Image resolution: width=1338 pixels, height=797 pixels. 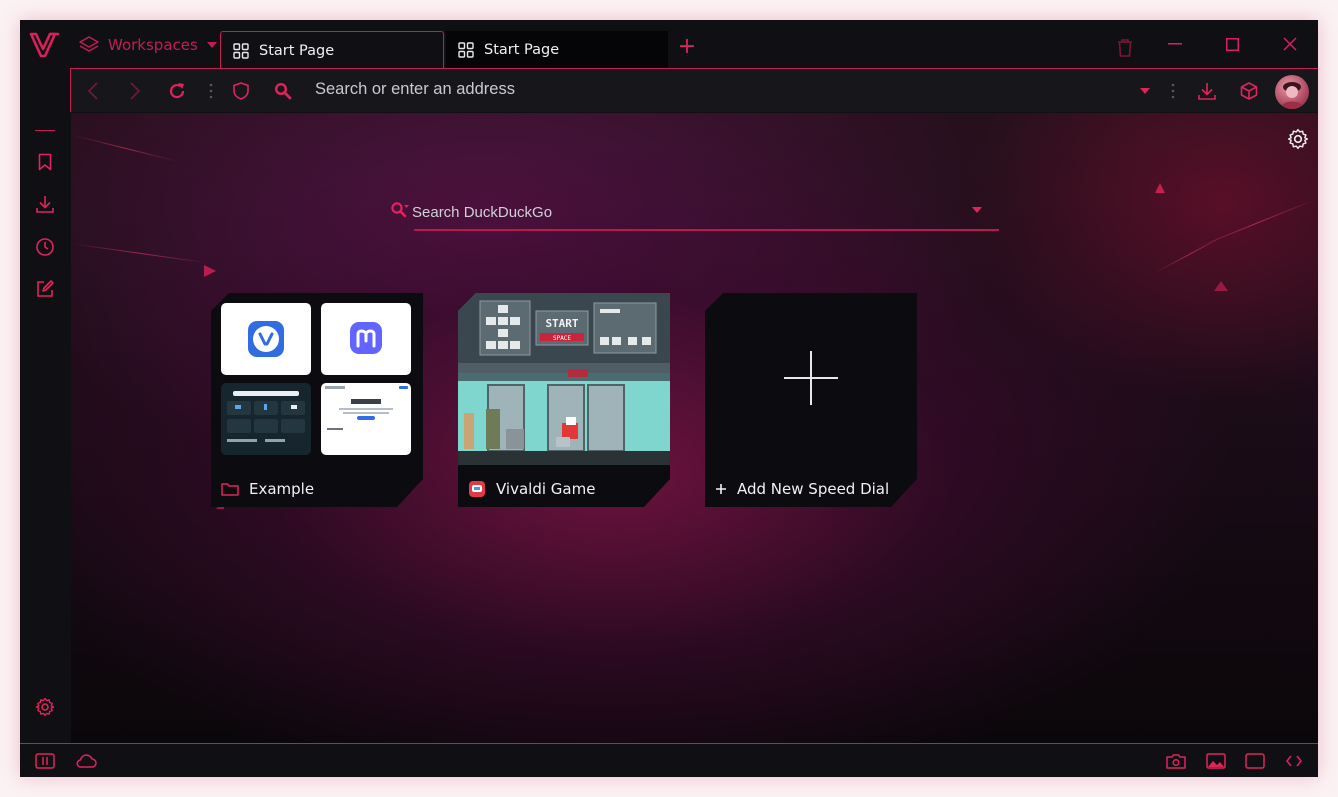 I want to click on dark-page-preview, so click(x=266, y=419).